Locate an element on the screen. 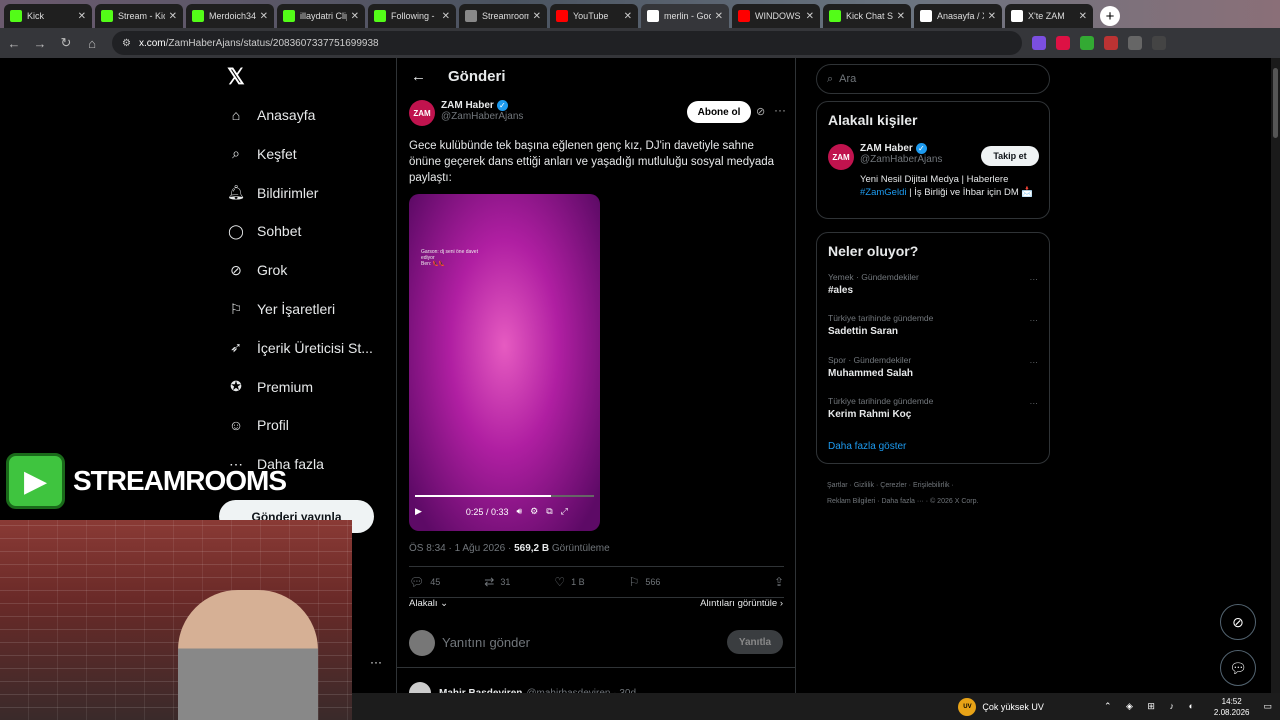 The image size is (1280, 720). back-arrow-icon: ← is located at coordinates (418, 76).